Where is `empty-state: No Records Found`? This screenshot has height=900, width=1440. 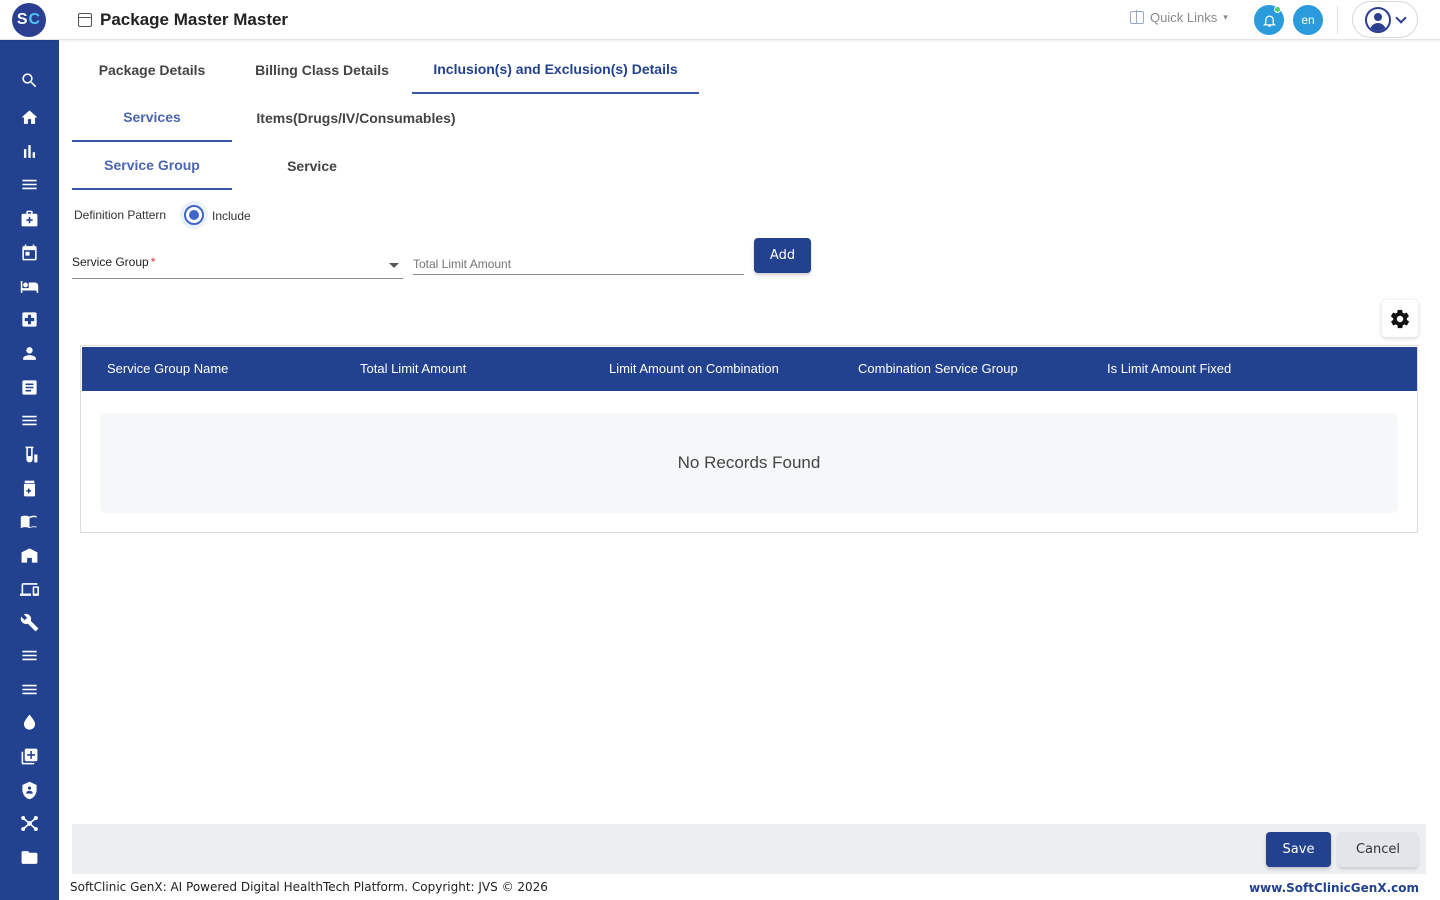
empty-state: No Records Found is located at coordinates (749, 463).